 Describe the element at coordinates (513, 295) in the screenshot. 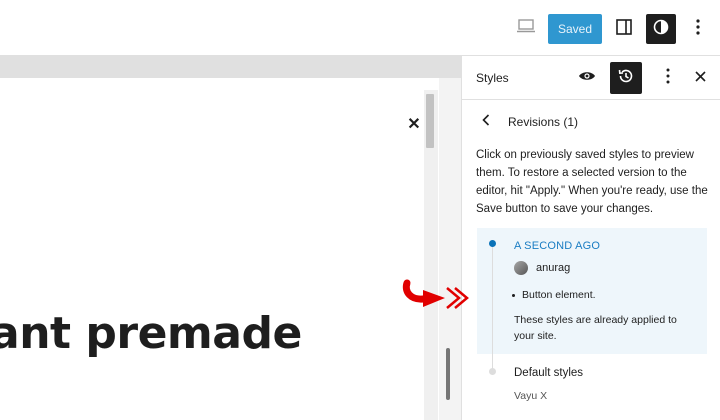

I see `bullet-icon` at that location.